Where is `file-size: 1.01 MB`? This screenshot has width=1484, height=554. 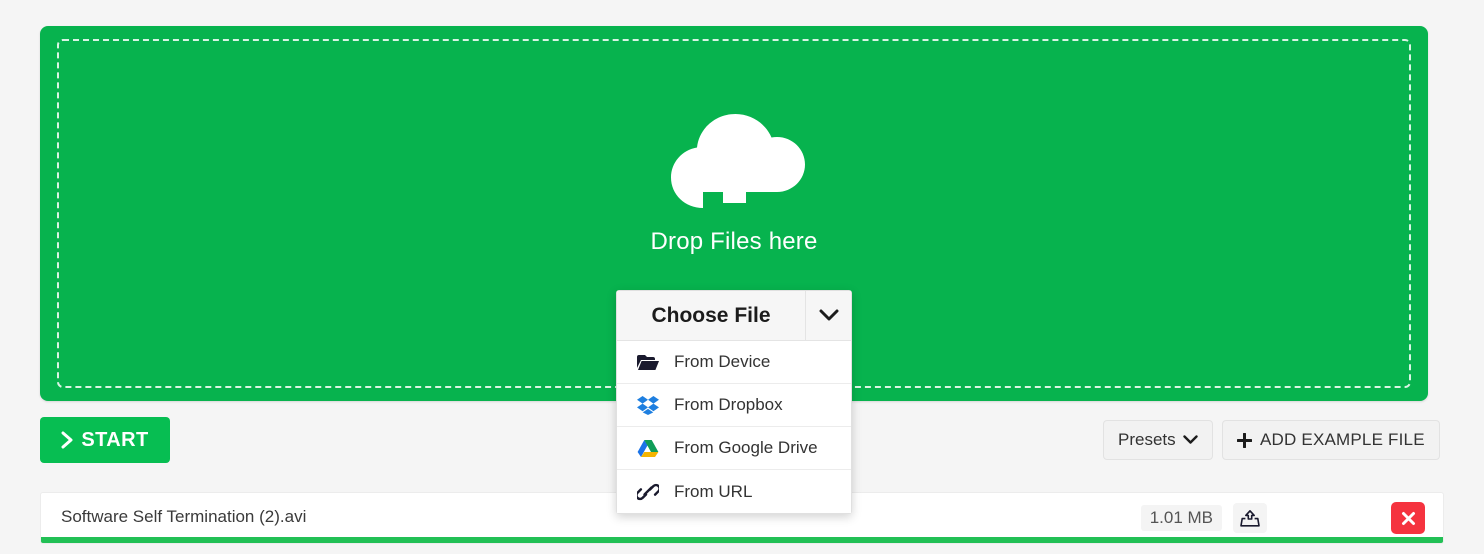 file-size: 1.01 MB is located at coordinates (1181, 518).